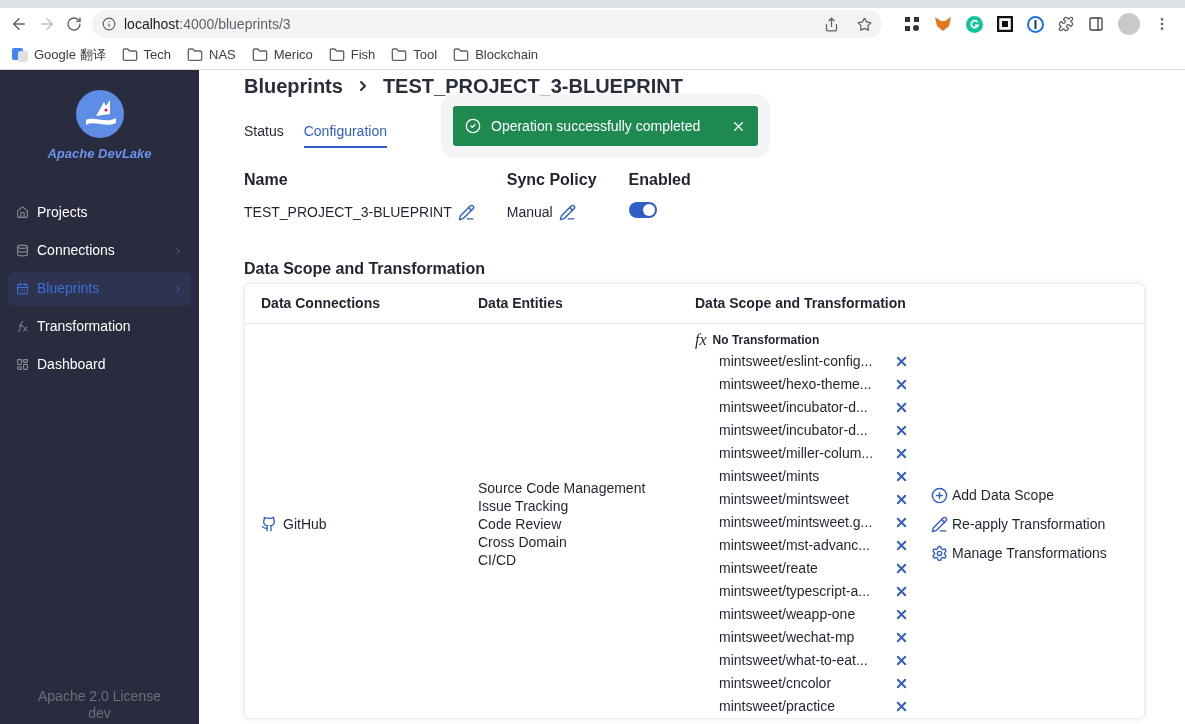  What do you see at coordinates (99, 713) in the screenshot?
I see `footer-text: dev` at bounding box center [99, 713].